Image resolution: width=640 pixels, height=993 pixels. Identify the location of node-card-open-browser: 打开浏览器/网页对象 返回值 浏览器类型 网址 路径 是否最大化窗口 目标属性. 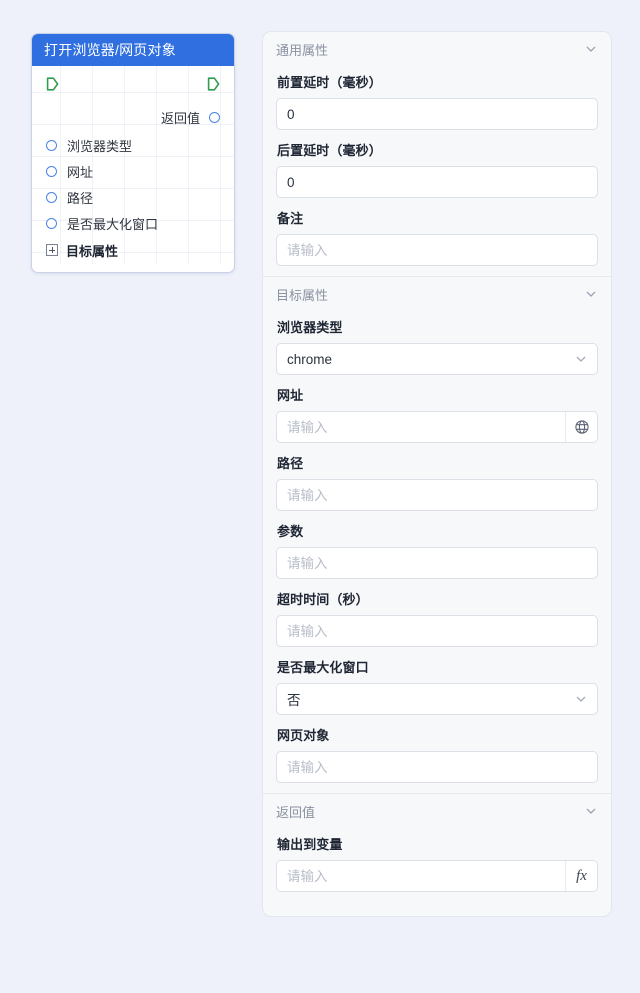
(133, 153).